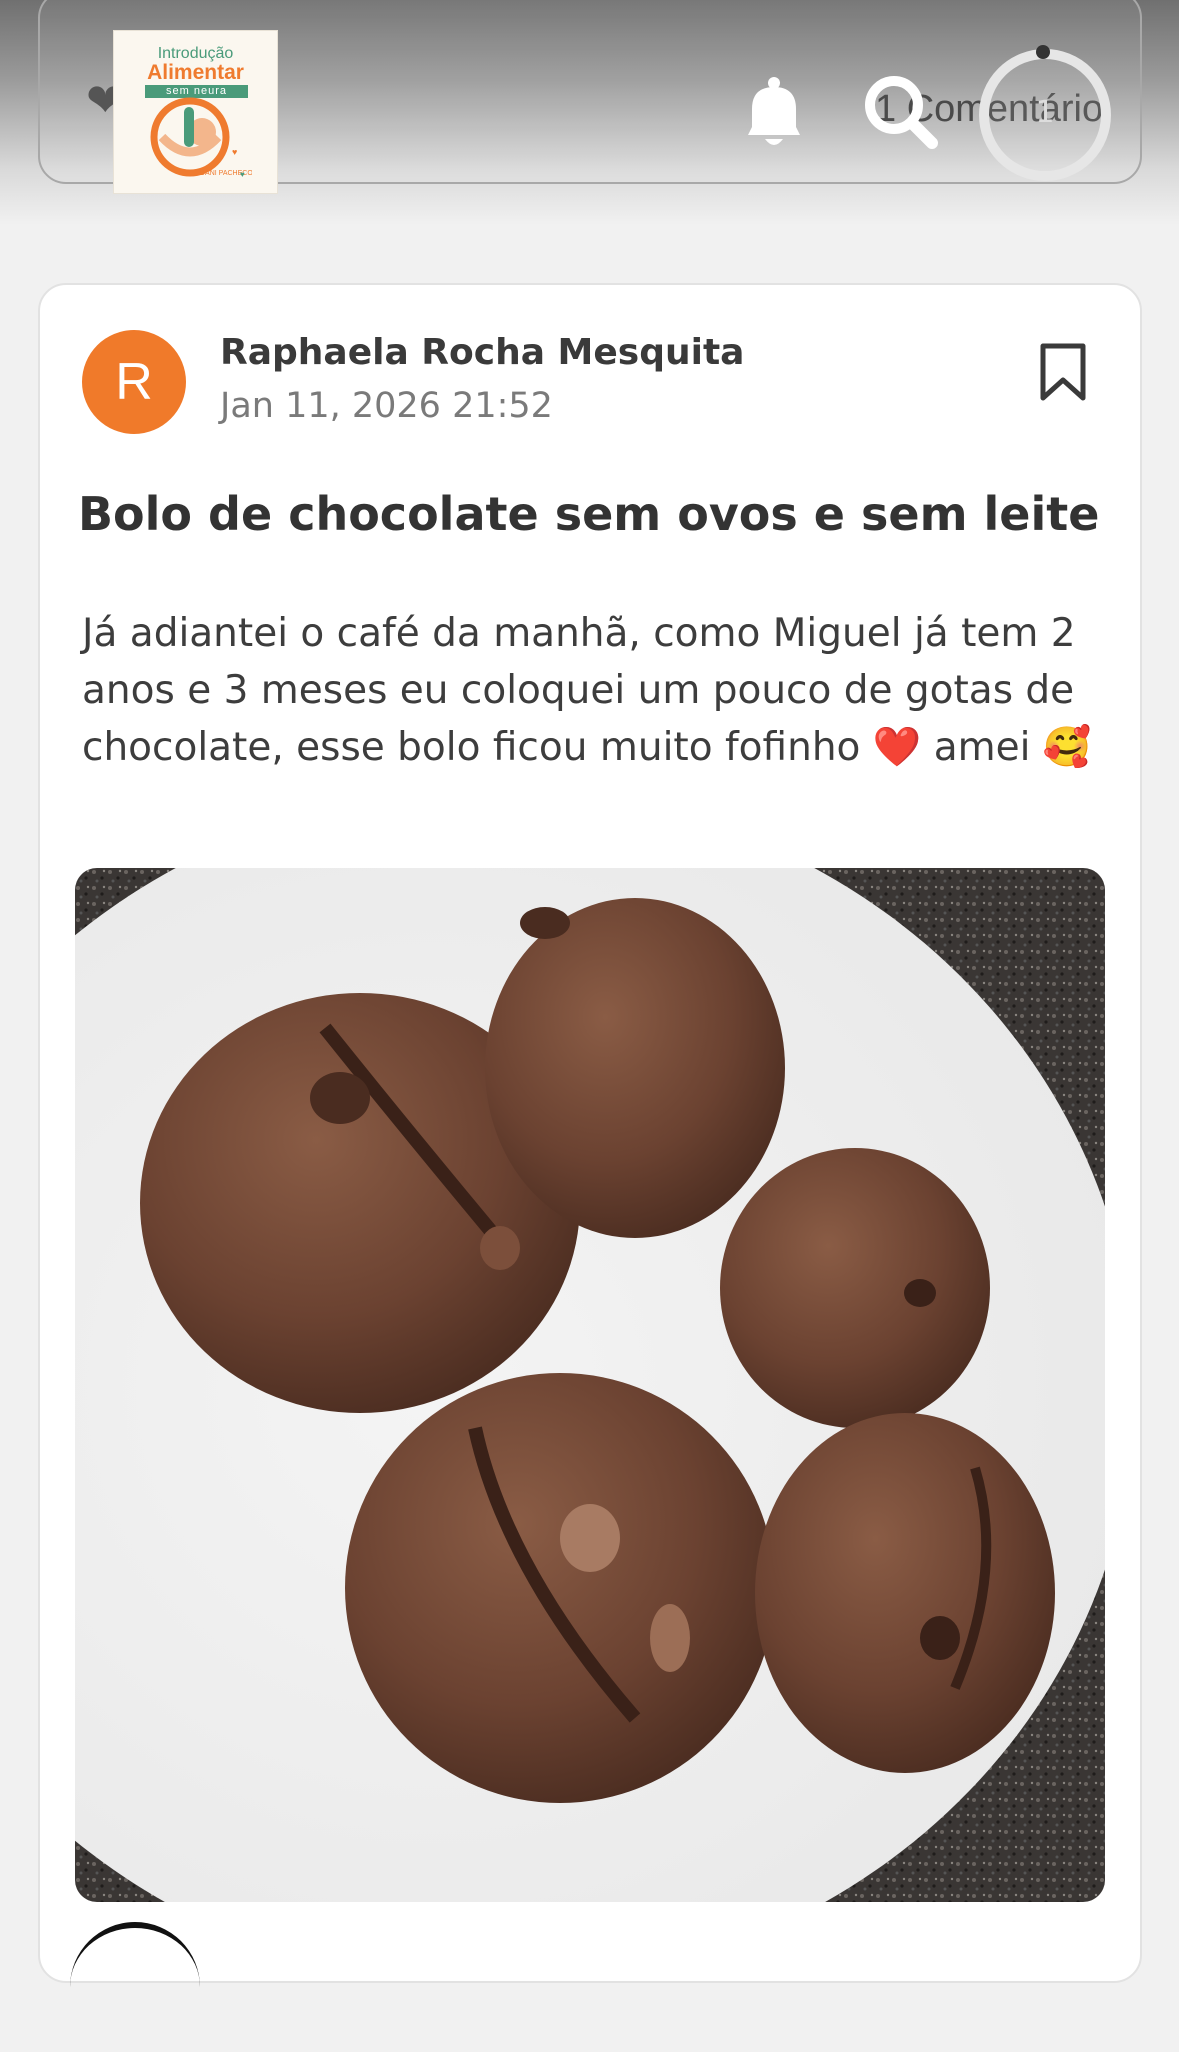 This screenshot has height=2052, width=1179. I want to click on search-icon, so click(902, 113).